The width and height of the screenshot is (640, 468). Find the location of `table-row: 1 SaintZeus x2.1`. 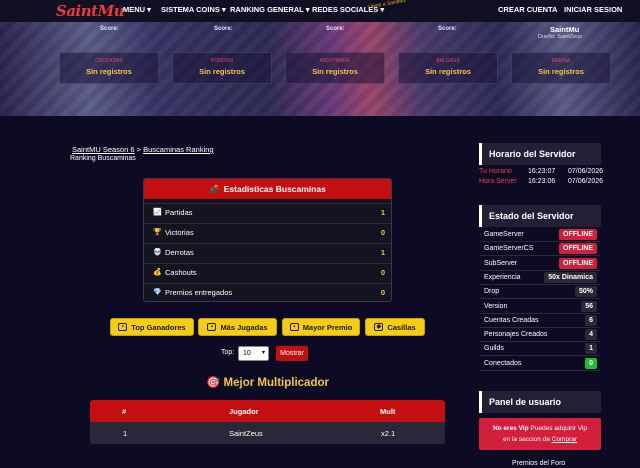

table-row: 1 SaintZeus x2.1 is located at coordinates (267, 433).